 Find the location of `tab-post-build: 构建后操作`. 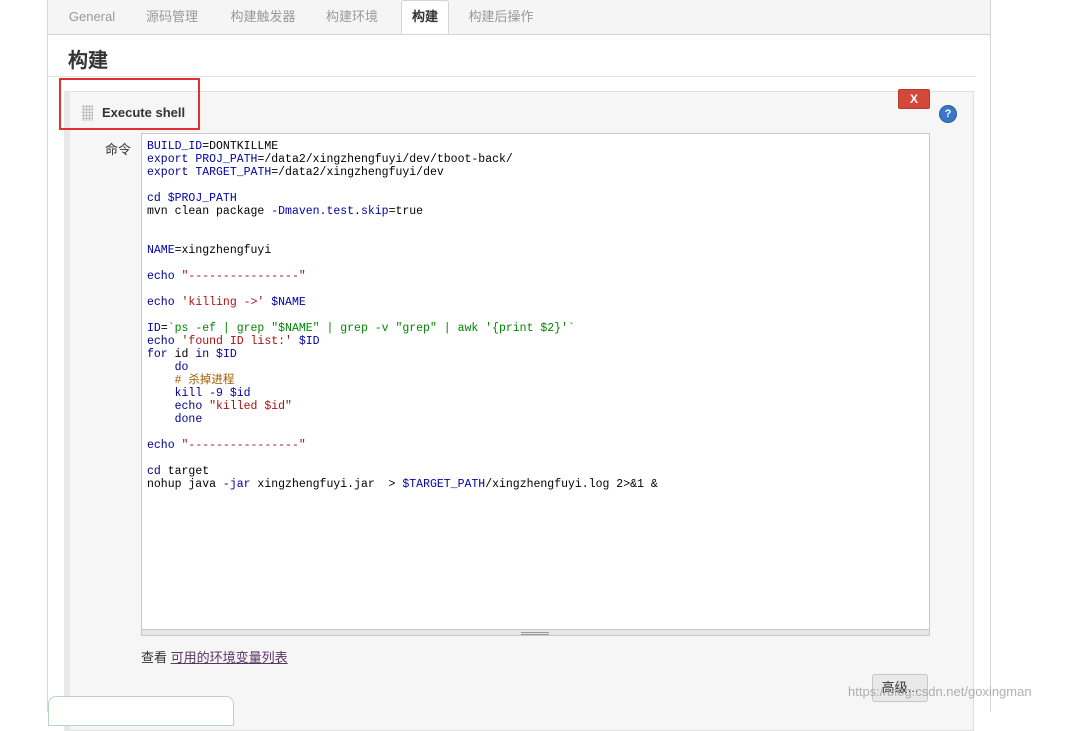

tab-post-build: 构建后操作 is located at coordinates (501, 17).